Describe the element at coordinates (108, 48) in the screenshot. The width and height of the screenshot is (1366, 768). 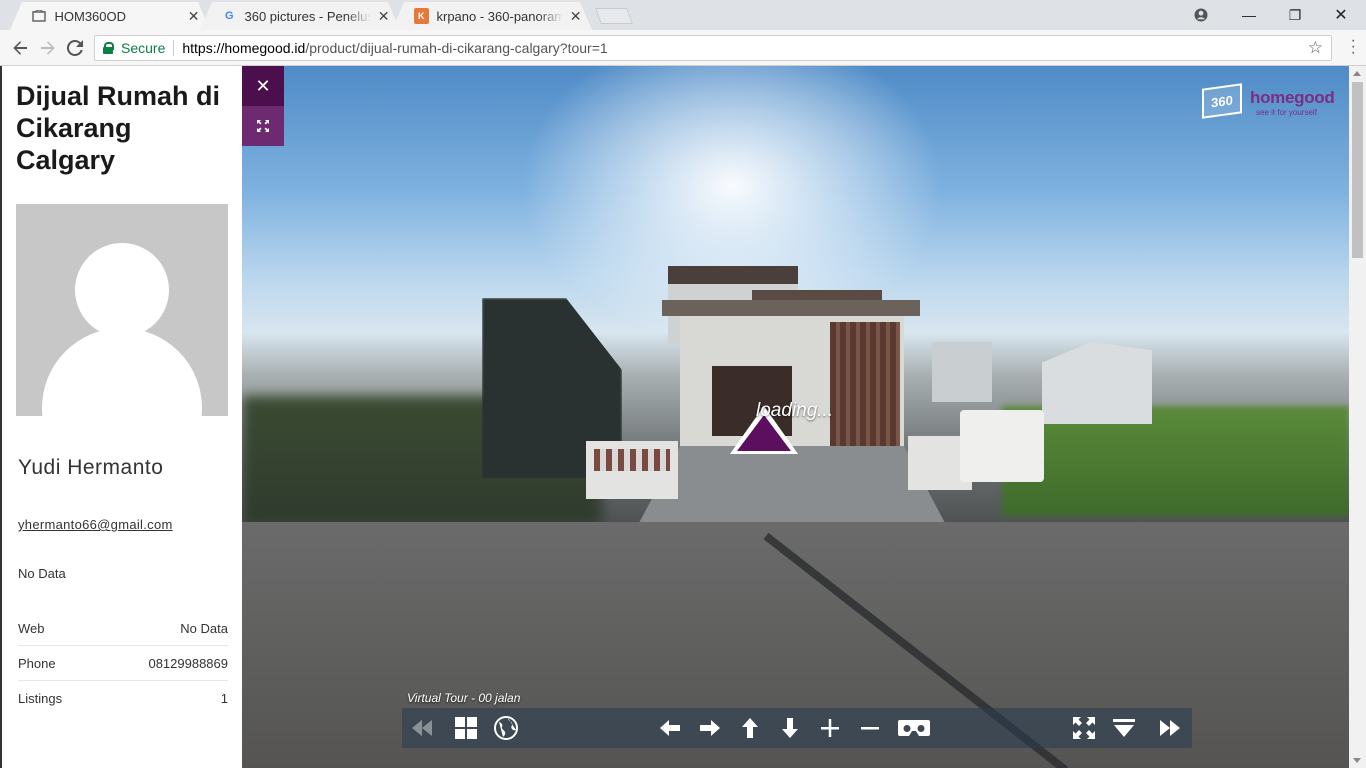
I see `lock-icon` at that location.